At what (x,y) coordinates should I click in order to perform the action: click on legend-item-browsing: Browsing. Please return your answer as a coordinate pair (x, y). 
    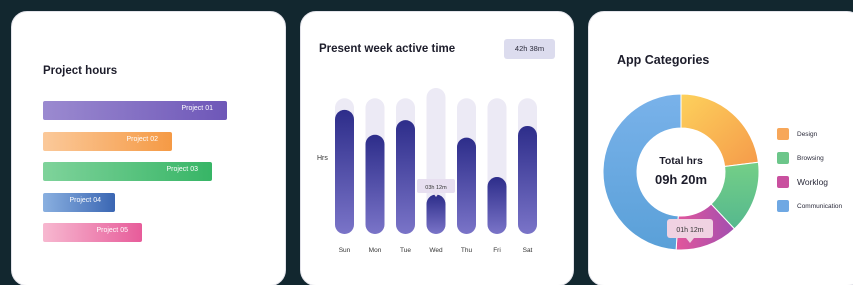
    Looking at the image, I should click on (800, 158).